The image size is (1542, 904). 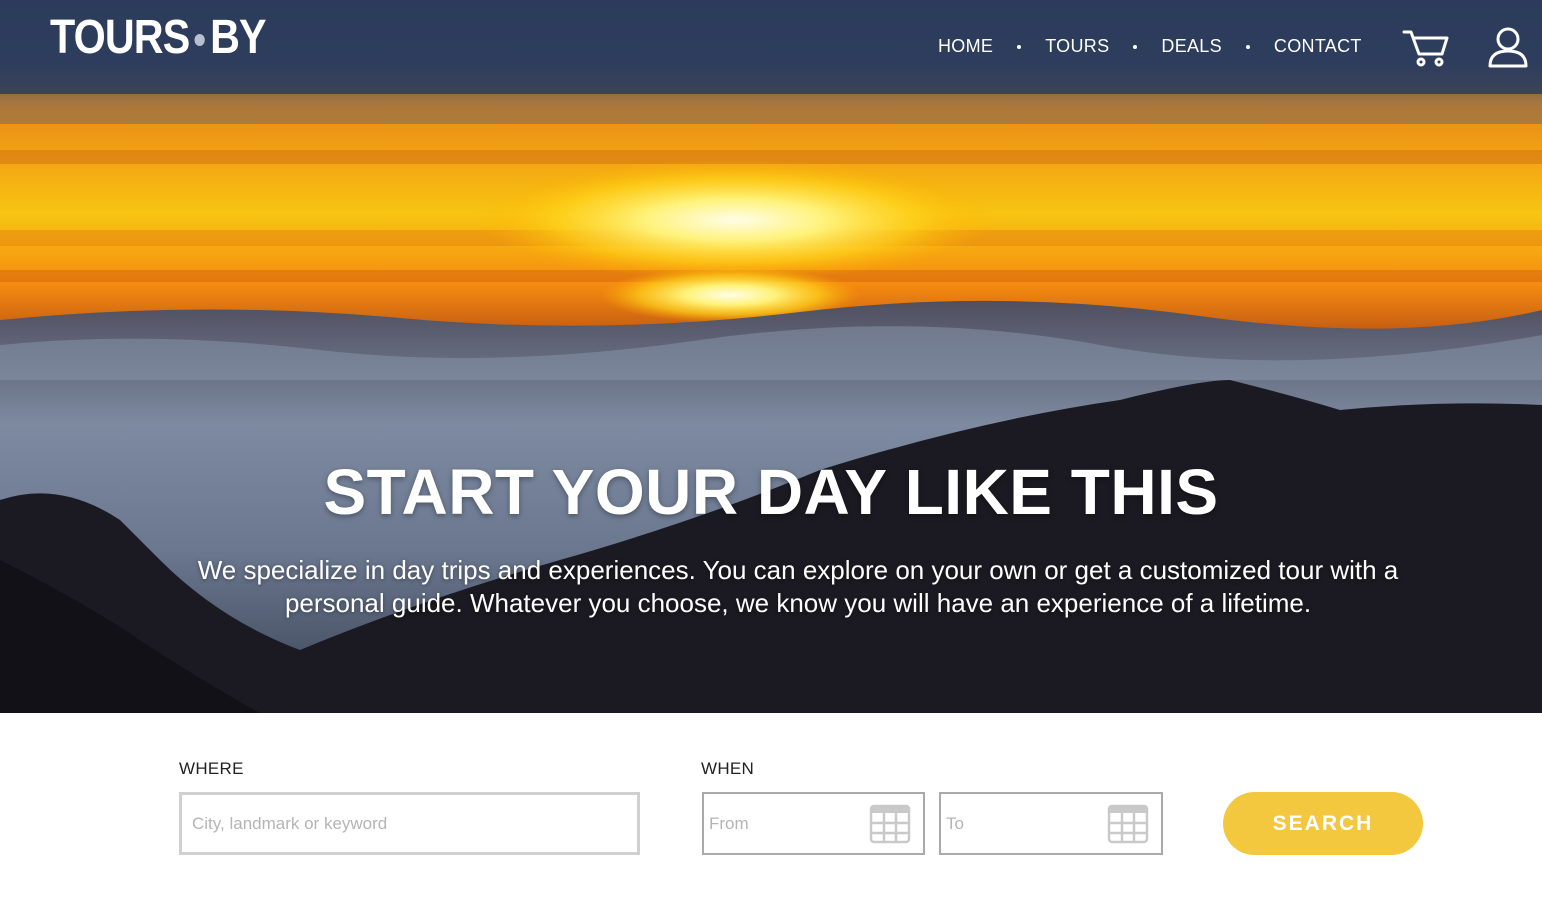 I want to click on top-nav-bar: TOURS BY HOME TOURS DEALS CONTACT, so click(x=771, y=47).